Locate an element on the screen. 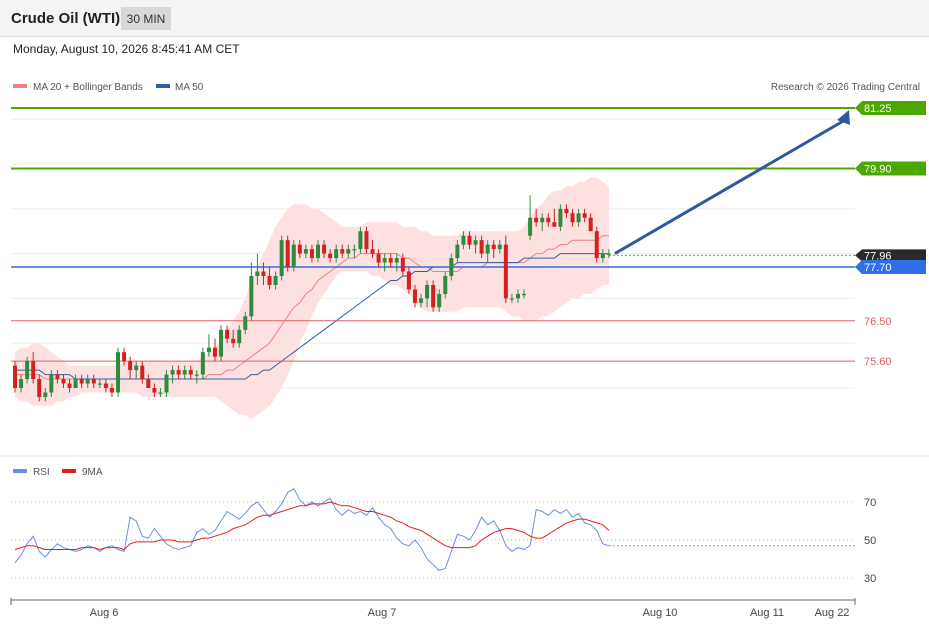 This screenshot has height=629, width=929. support-level-label: 75.60 is located at coordinates (878, 362).